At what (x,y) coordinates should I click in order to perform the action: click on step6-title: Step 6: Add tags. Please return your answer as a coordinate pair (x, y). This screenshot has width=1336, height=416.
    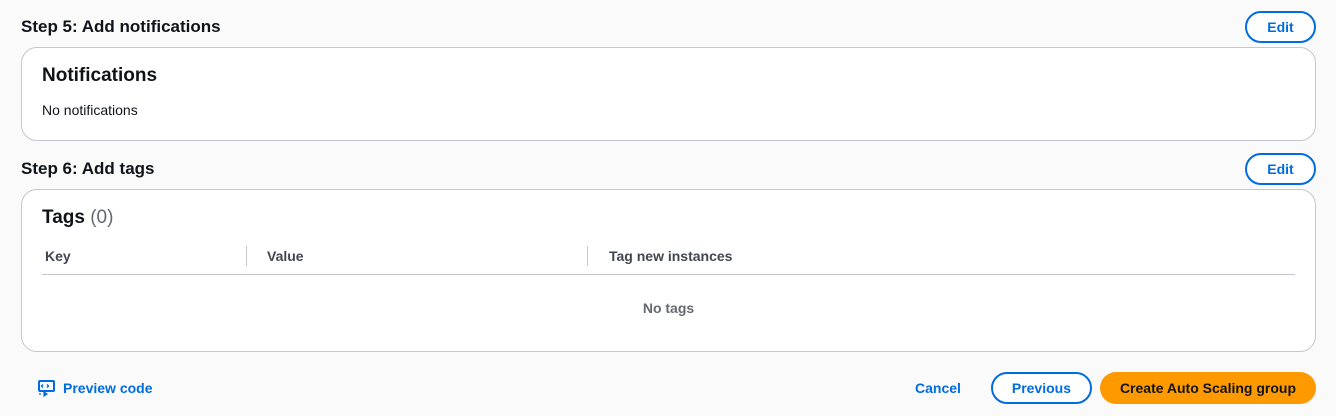
    Looking at the image, I should click on (88, 168).